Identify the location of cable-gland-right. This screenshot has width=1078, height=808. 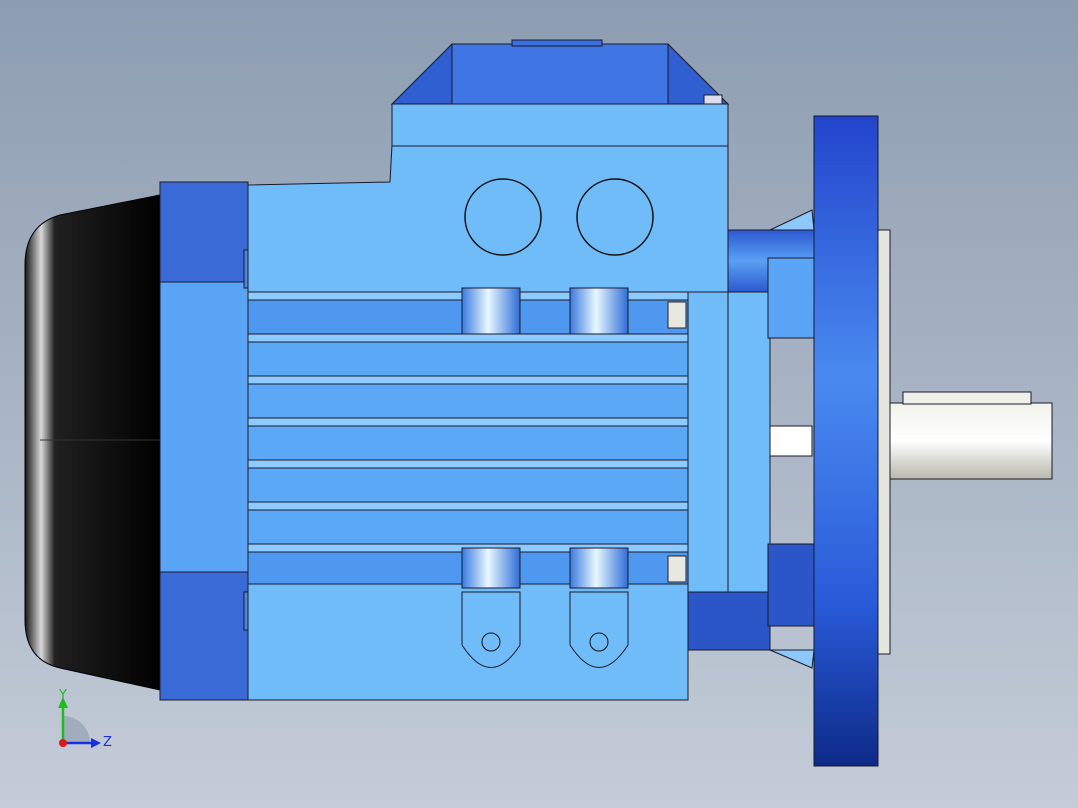
(615, 217).